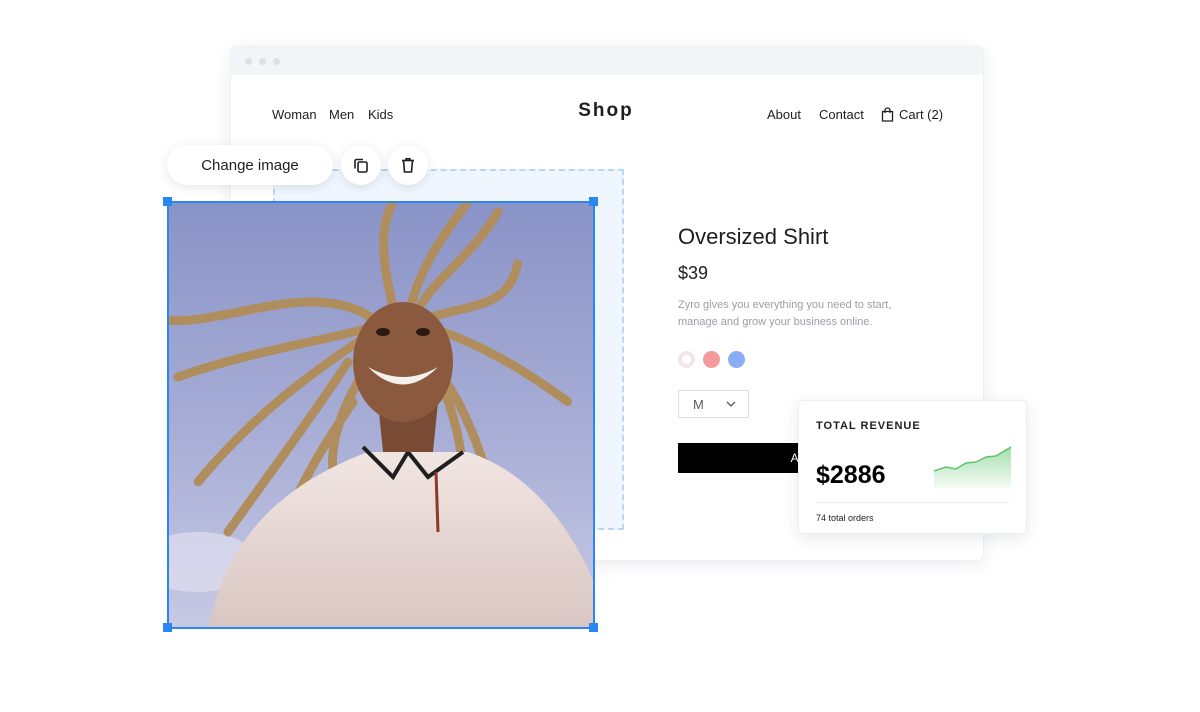  What do you see at coordinates (731, 404) in the screenshot?
I see `chevron-down-icon` at bounding box center [731, 404].